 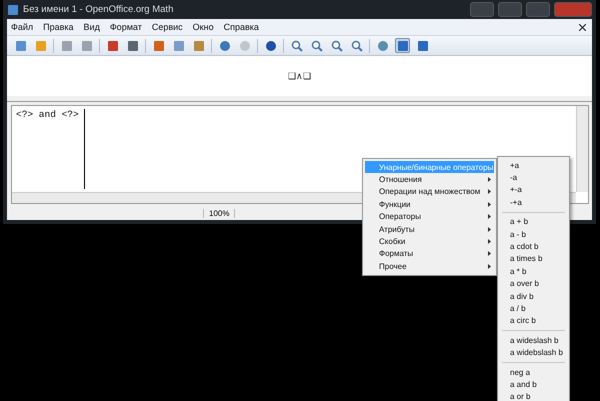 I want to click on clipboard-button, so click(x=198, y=45).